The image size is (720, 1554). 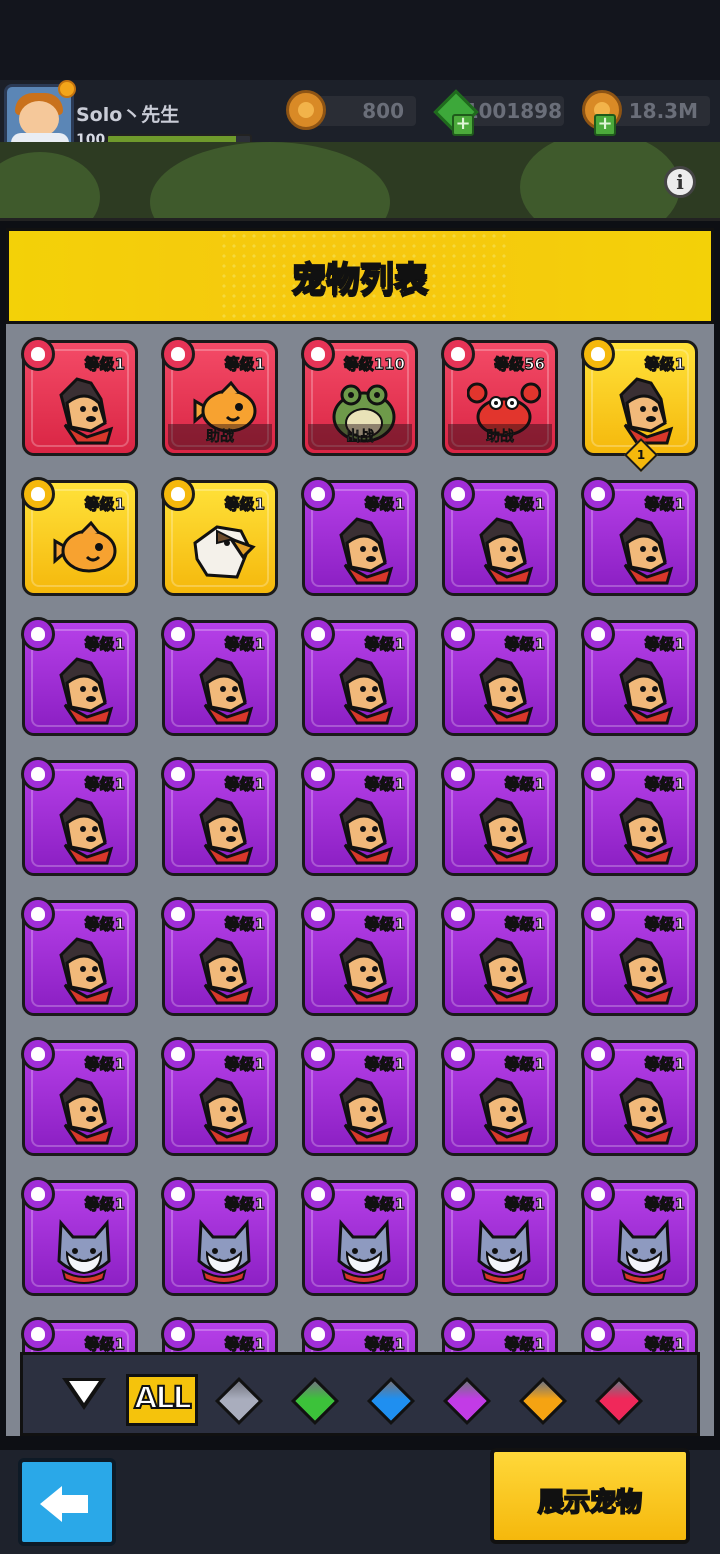 What do you see at coordinates (219, 396) in the screenshot?
I see `pet-card: 等级1 助战` at bounding box center [219, 396].